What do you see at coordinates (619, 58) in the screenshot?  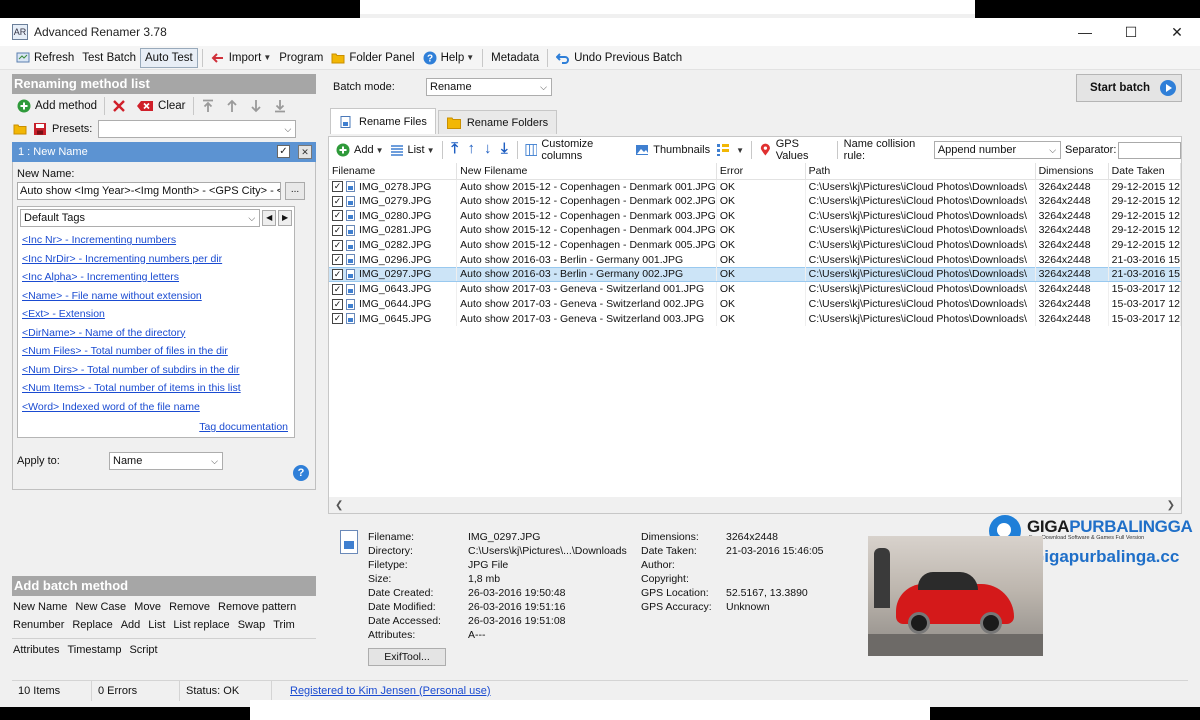 I see `undo-batch-button: Undo Previous Batch` at bounding box center [619, 58].